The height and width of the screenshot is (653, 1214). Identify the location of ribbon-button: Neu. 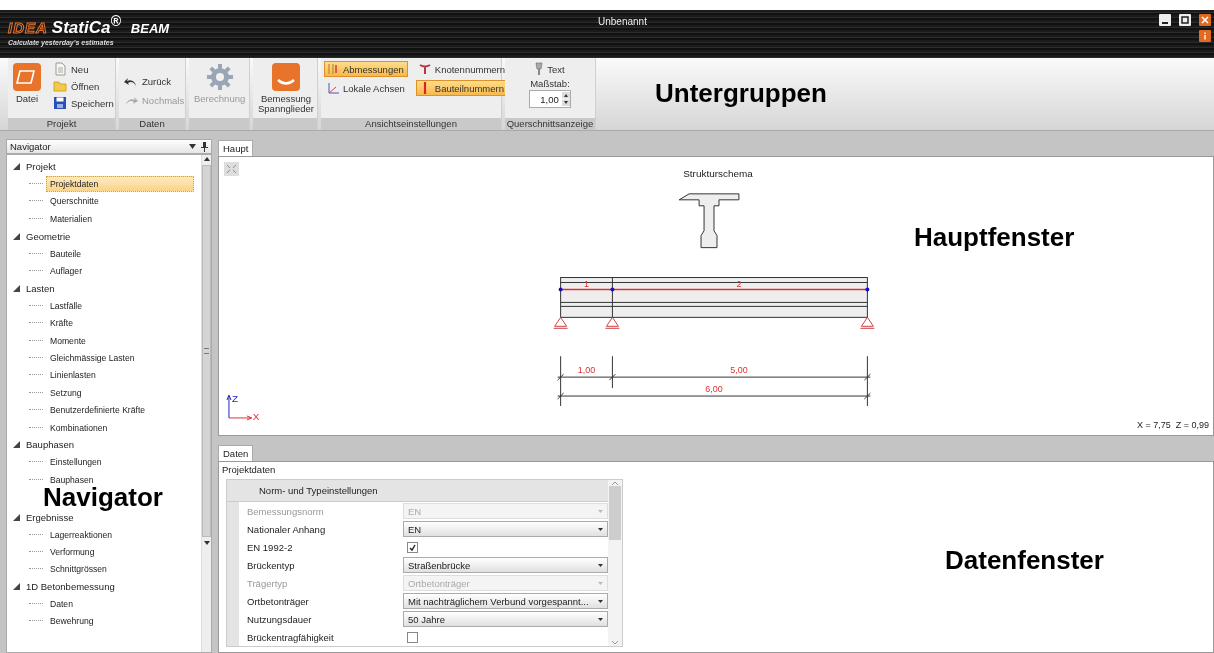
(83, 69).